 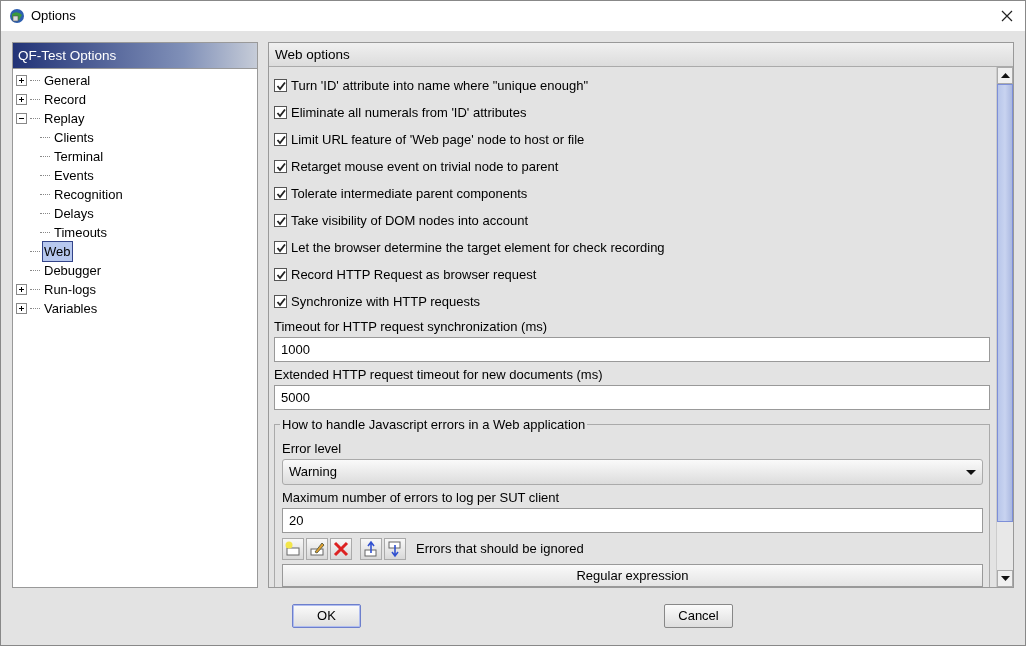 What do you see at coordinates (395, 549) in the screenshot?
I see `move-down-button` at bounding box center [395, 549].